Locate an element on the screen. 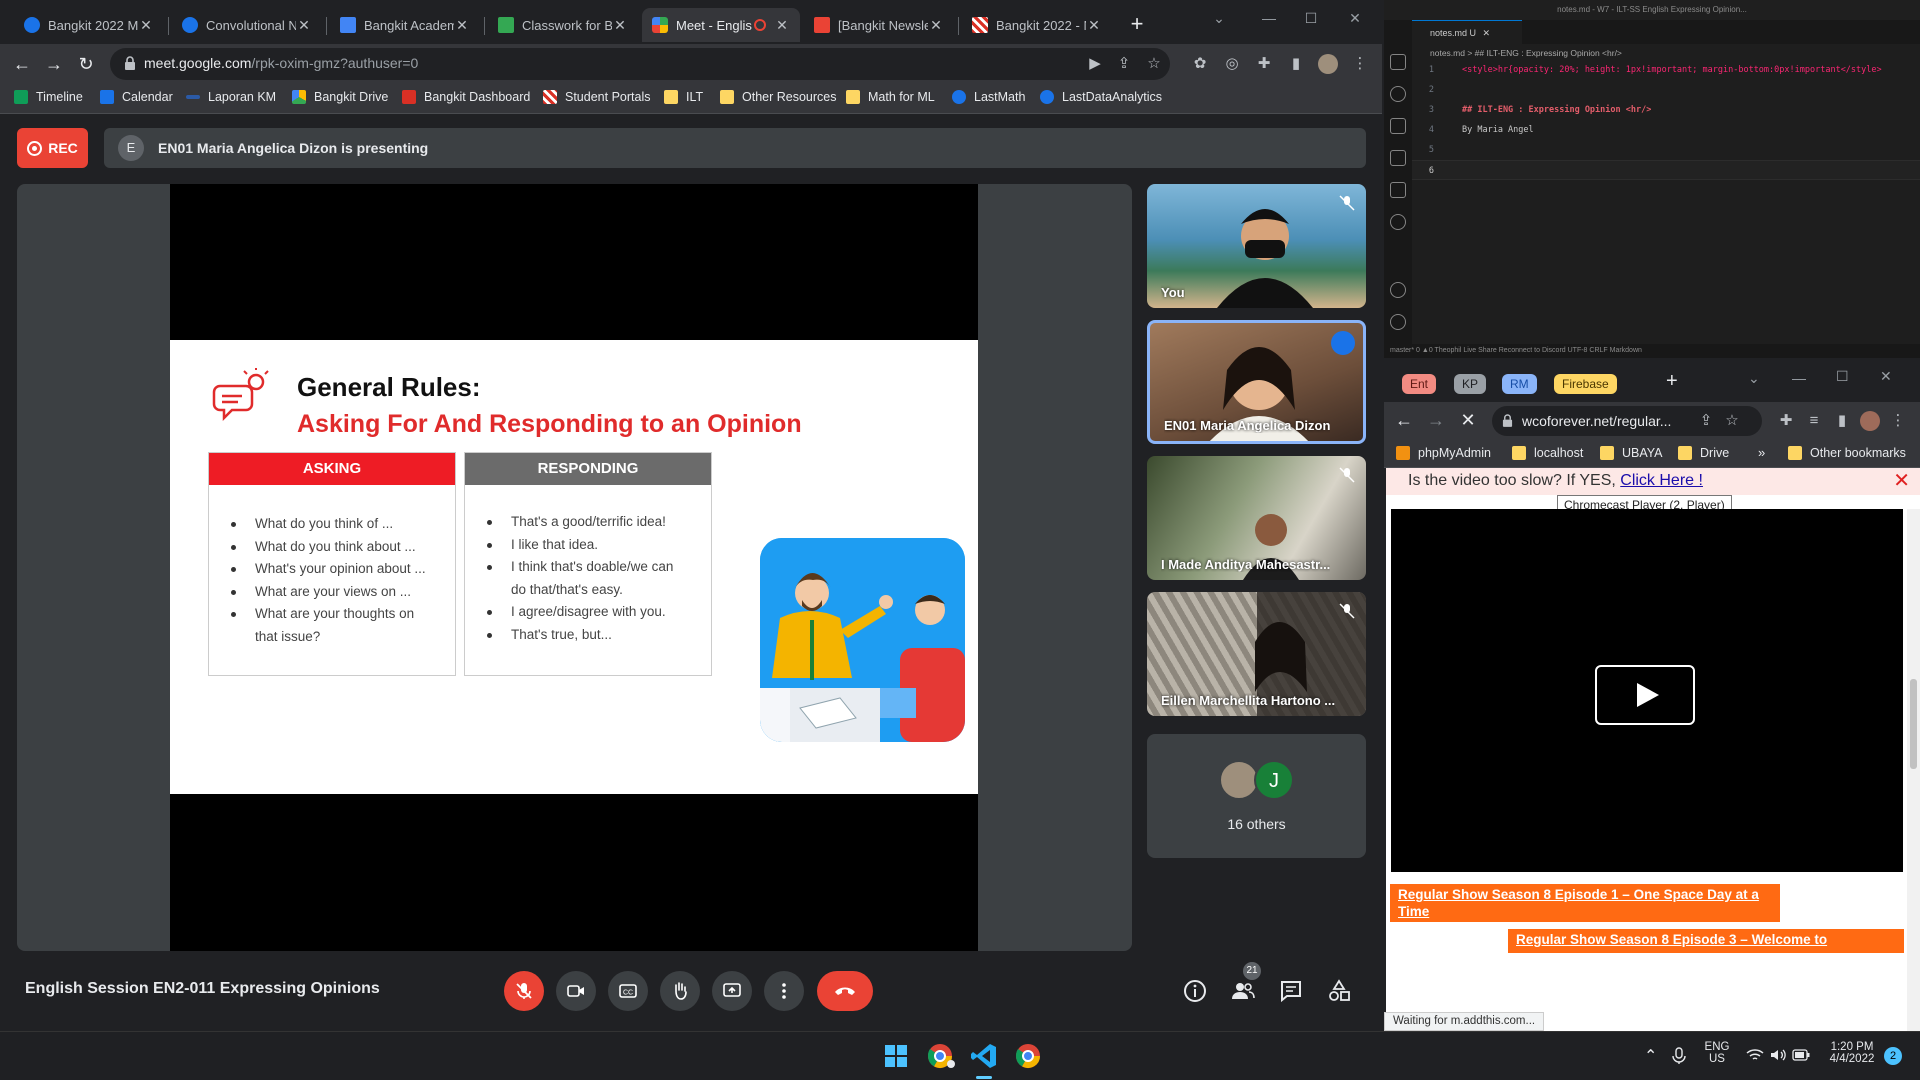 The image size is (1920, 1080). tab-group-chip: Ent is located at coordinates (1419, 384).